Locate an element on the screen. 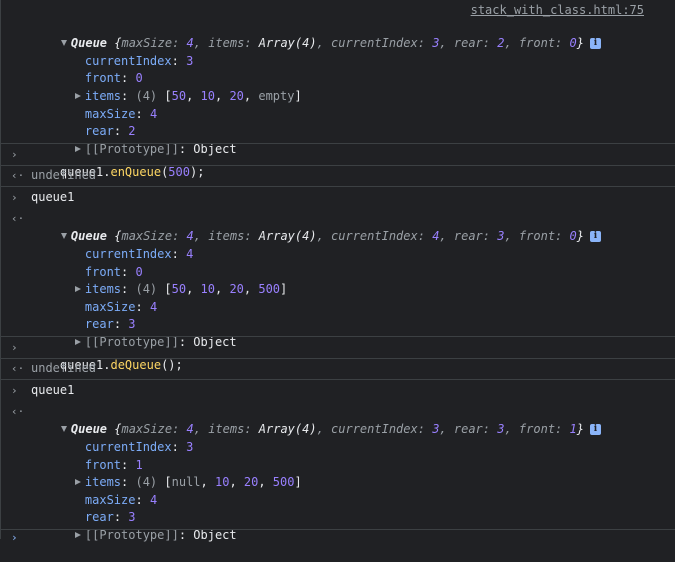 This screenshot has height=562, width=675. console-input-line: queue1.deQueue(); is located at coordinates (107, 355).